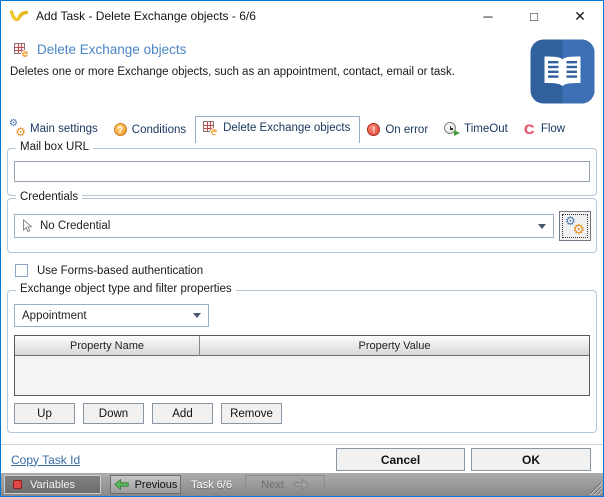 The image size is (604, 497). I want to click on tab-main-settings: ⚙ ⚙ Main settings, so click(55, 129).